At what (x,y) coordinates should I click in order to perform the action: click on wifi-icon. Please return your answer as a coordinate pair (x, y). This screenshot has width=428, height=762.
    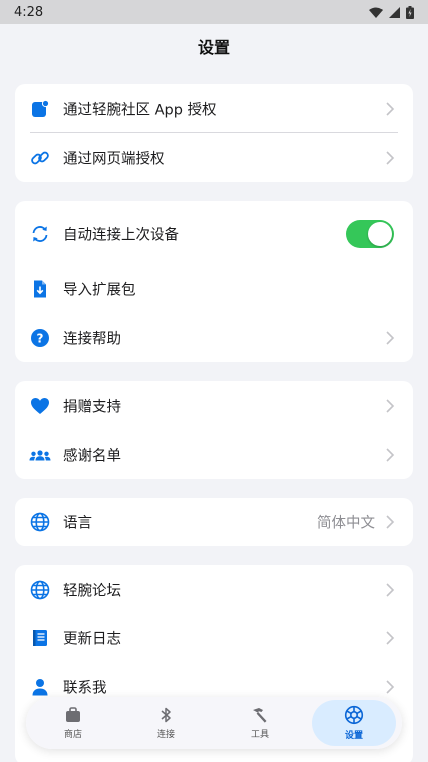
    Looking at the image, I should click on (376, 12).